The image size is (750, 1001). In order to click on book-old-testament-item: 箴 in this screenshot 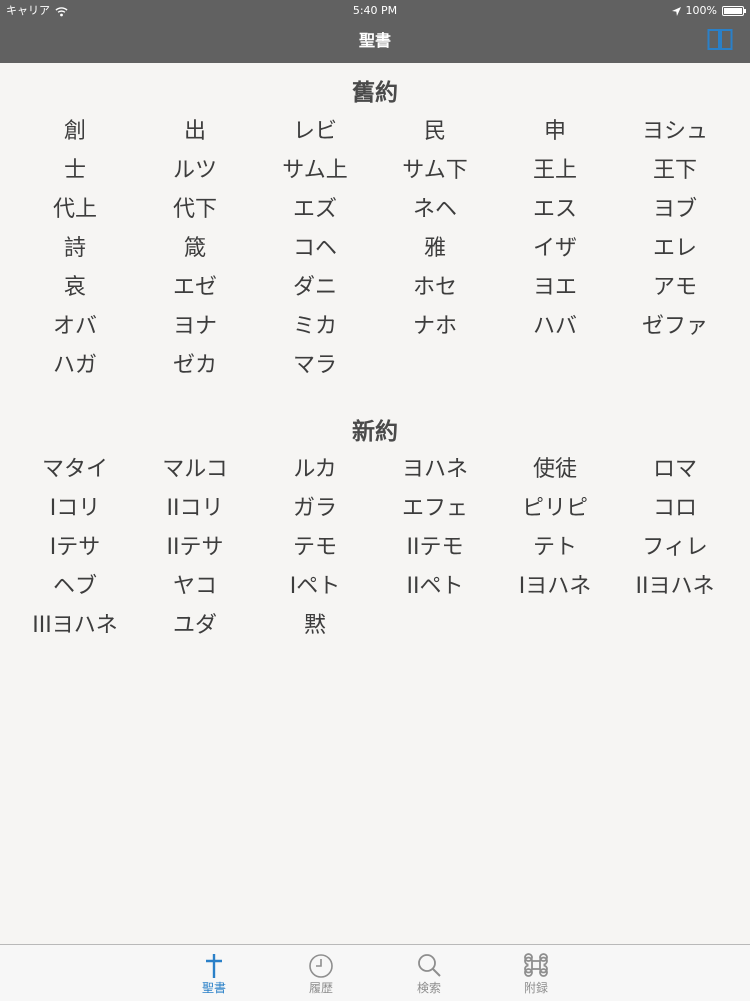, I will do `click(195, 248)`.